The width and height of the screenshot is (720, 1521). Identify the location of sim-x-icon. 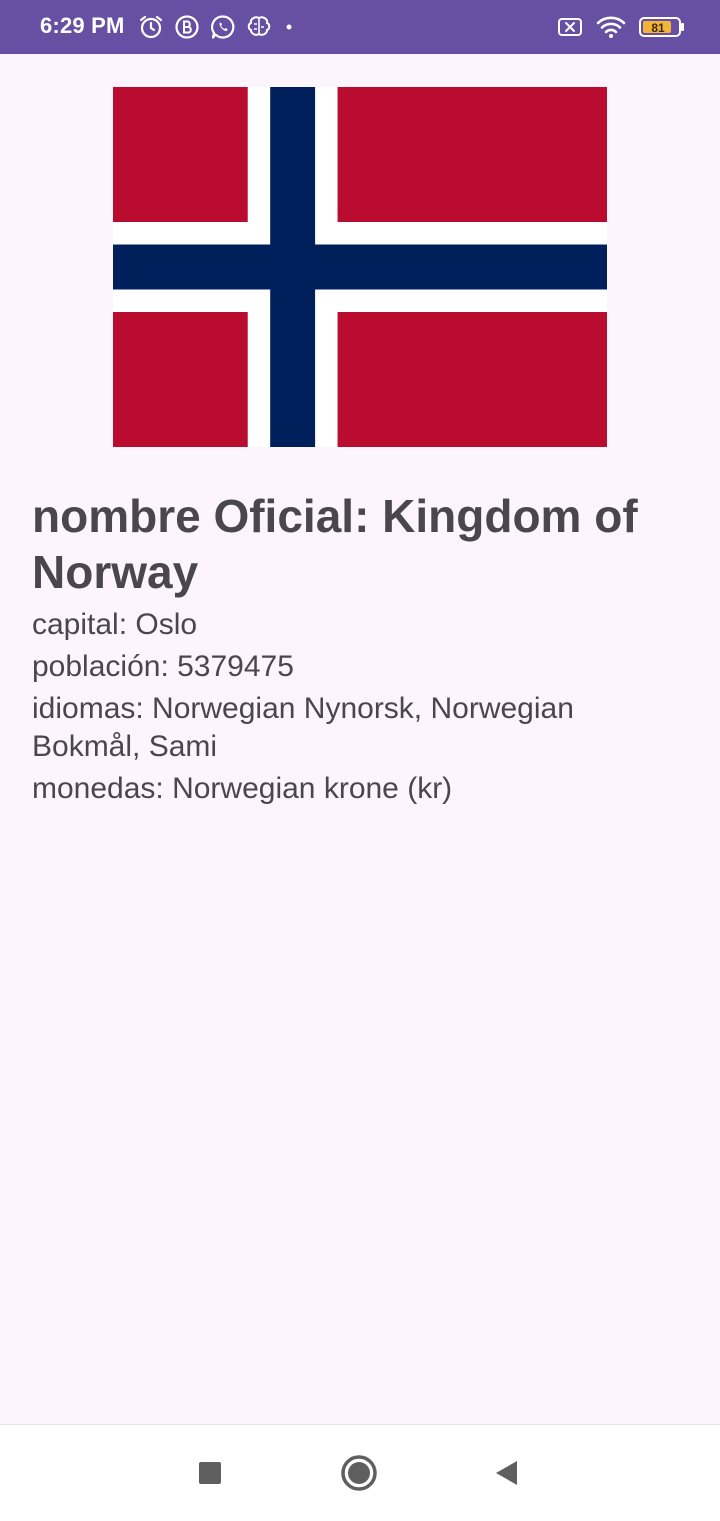
(570, 27).